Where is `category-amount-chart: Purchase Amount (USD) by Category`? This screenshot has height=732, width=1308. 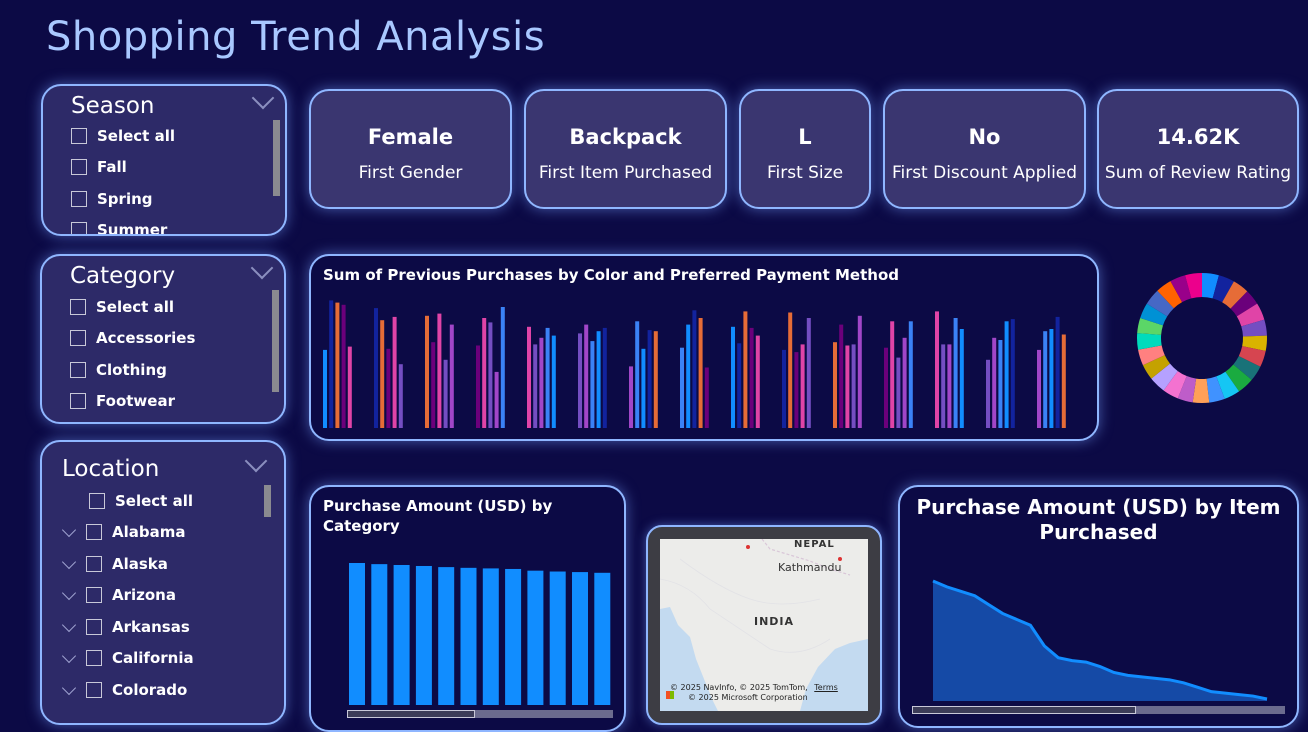 category-amount-chart: Purchase Amount (USD) by Category is located at coordinates (467, 608).